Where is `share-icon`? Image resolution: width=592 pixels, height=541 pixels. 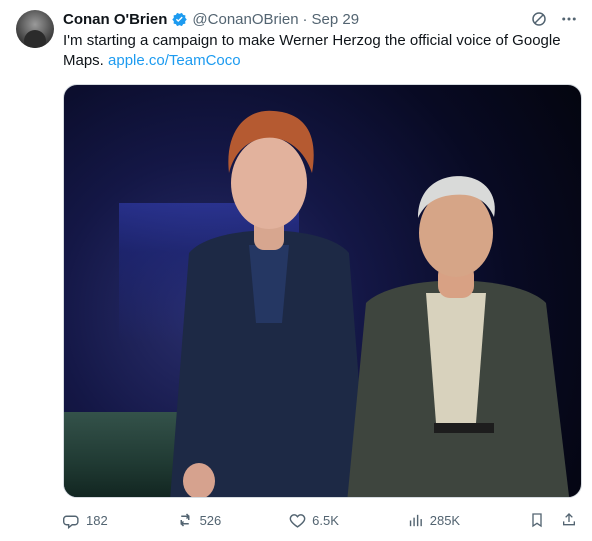 share-icon is located at coordinates (568, 519).